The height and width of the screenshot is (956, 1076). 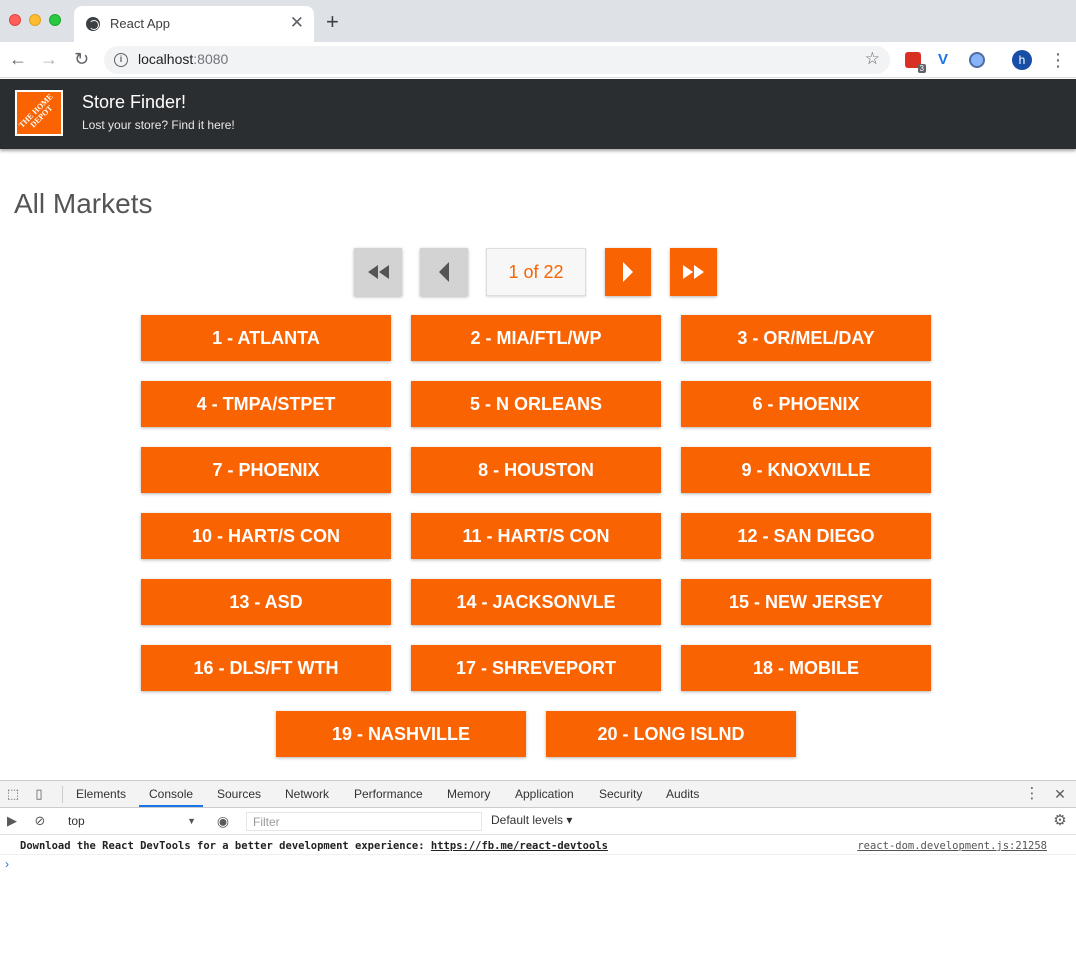 What do you see at coordinates (266, 668) in the screenshot?
I see `market-button-16: 16 - DLS/FT WTH` at bounding box center [266, 668].